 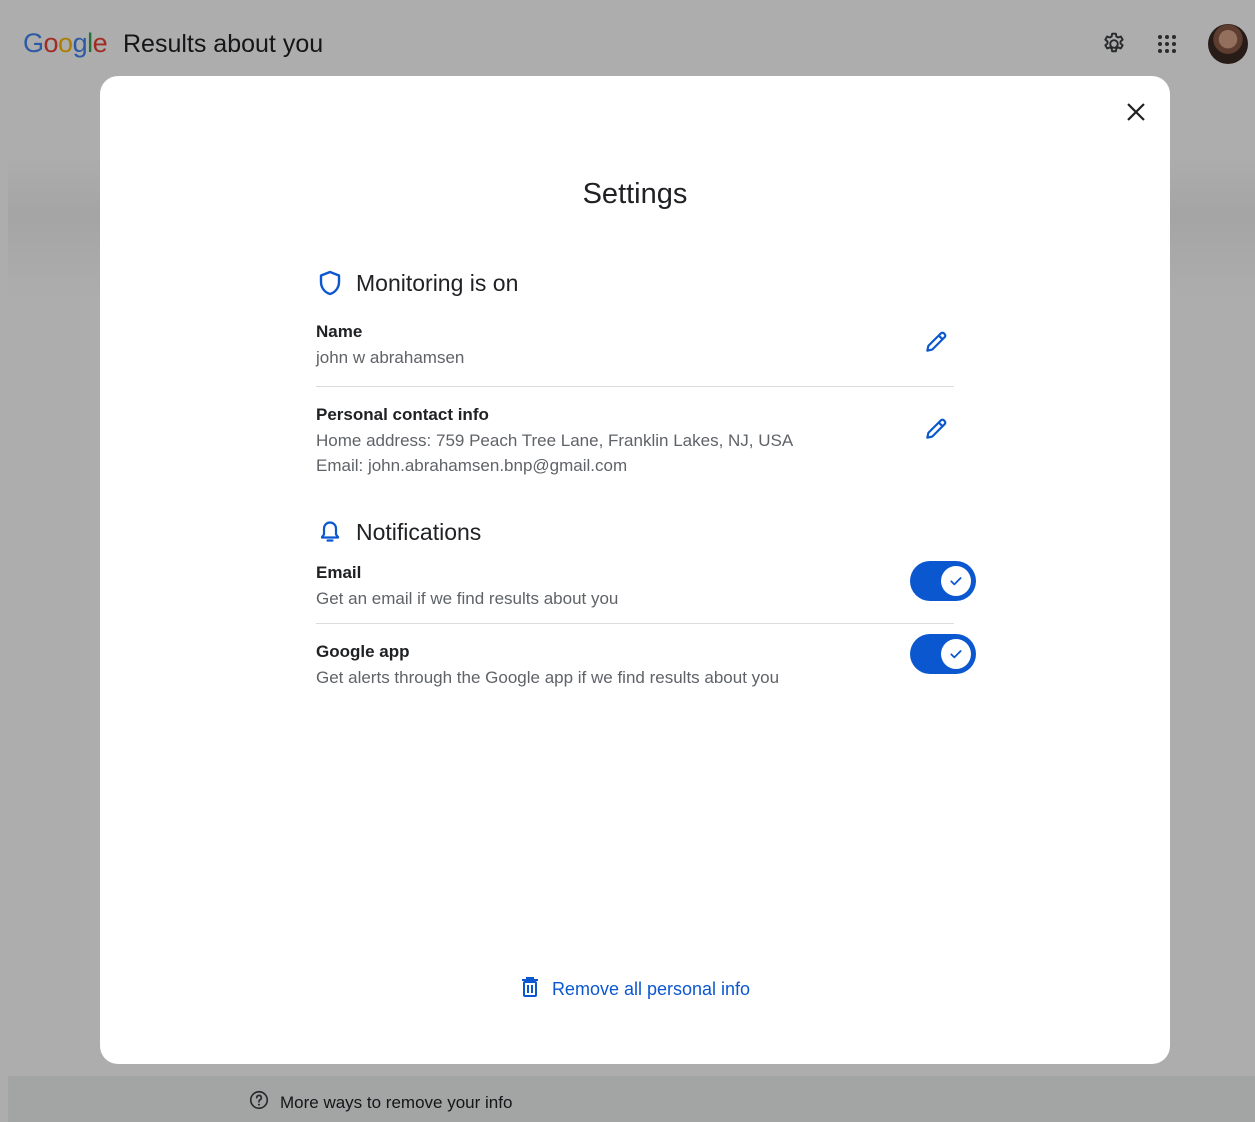 I want to click on email-notification-toggle, so click(x=943, y=581).